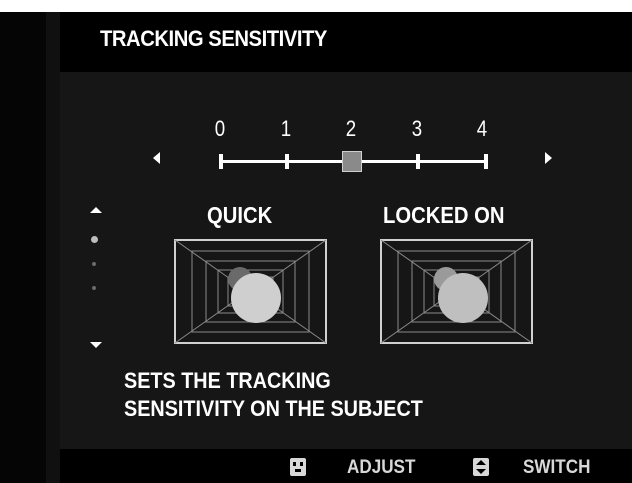 The height and width of the screenshot is (483, 632). What do you see at coordinates (346, 42) in the screenshot?
I see `header-bar: TRACKING SENSITIVITY` at bounding box center [346, 42].